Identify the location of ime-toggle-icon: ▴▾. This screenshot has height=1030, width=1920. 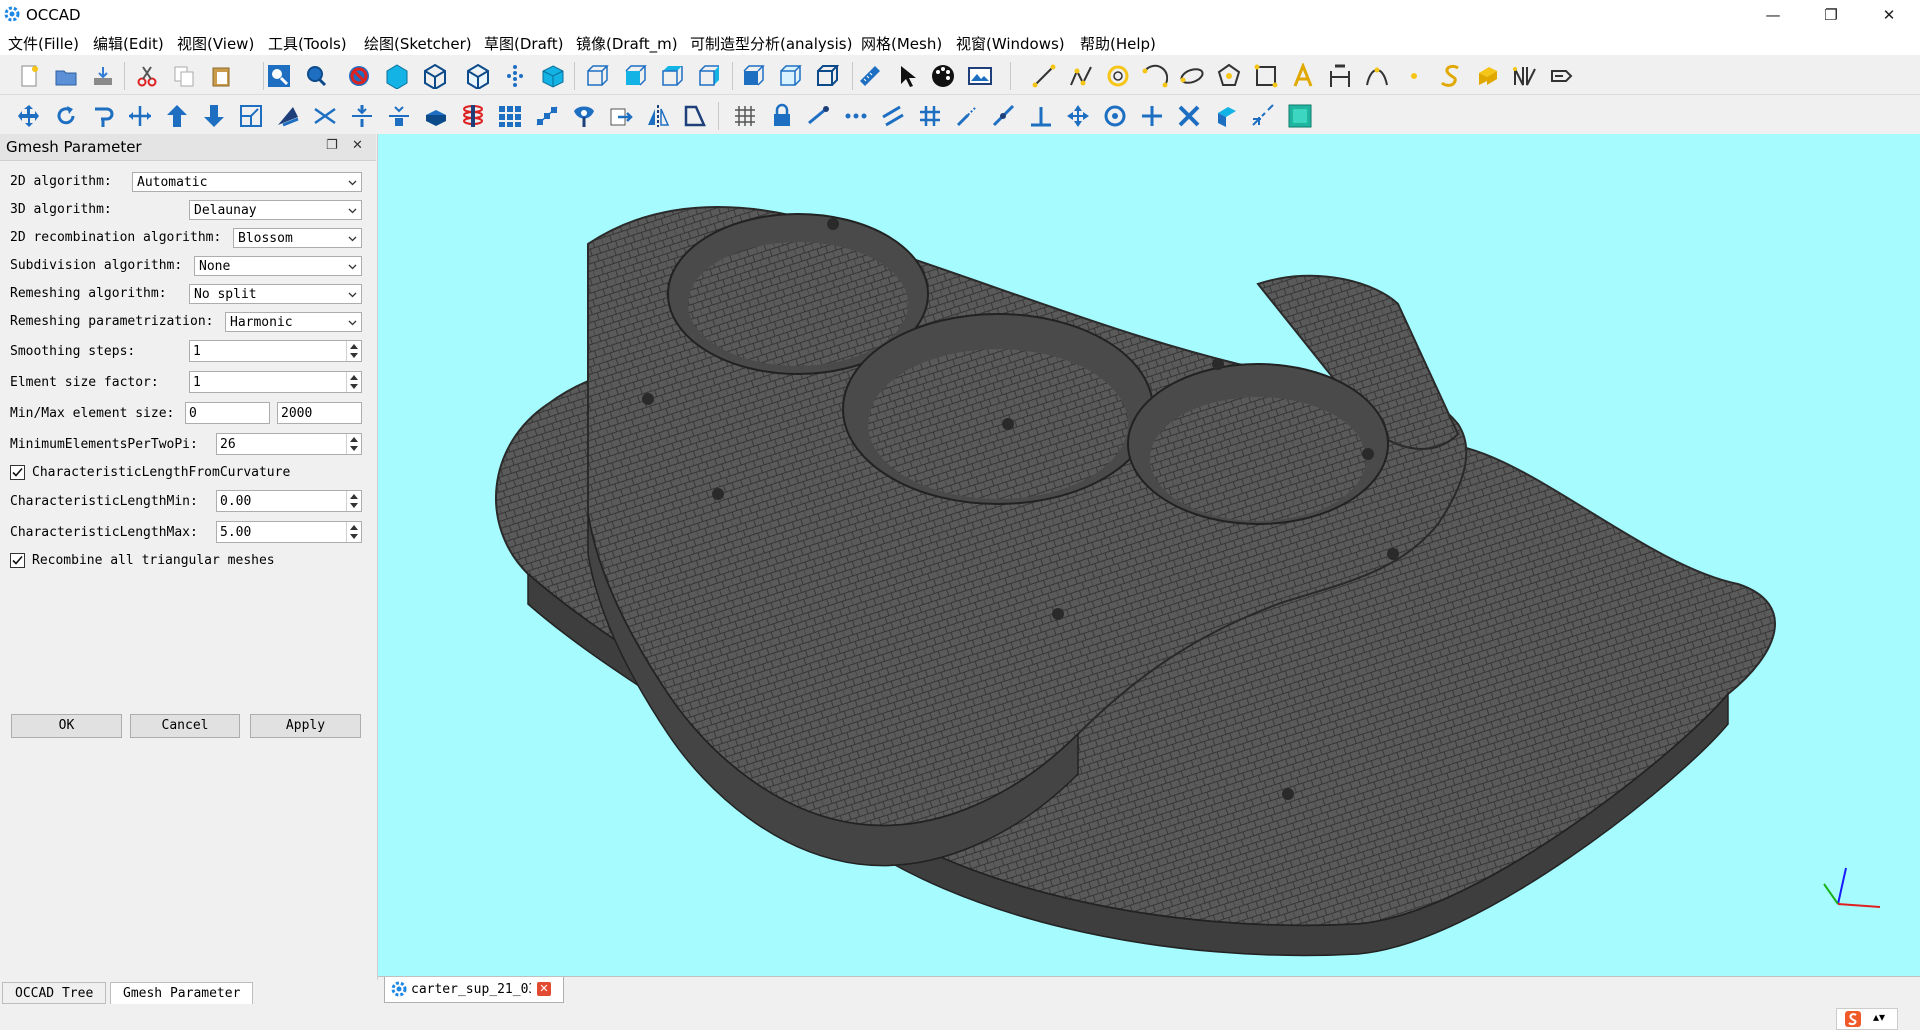
(1879, 1017).